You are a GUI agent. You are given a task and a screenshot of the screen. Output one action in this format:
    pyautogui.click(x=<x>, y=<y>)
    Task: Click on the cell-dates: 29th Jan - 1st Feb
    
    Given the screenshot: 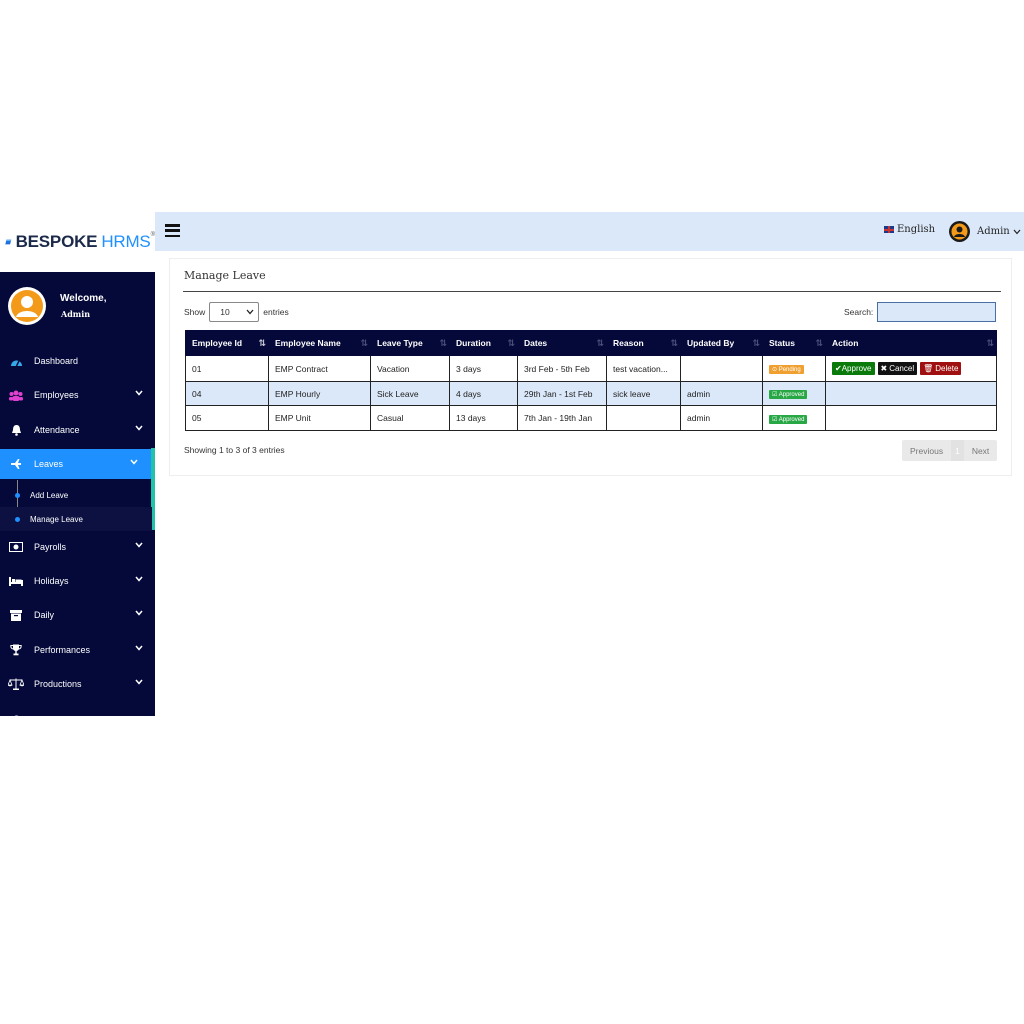 What is the action you would take?
    pyautogui.click(x=562, y=393)
    